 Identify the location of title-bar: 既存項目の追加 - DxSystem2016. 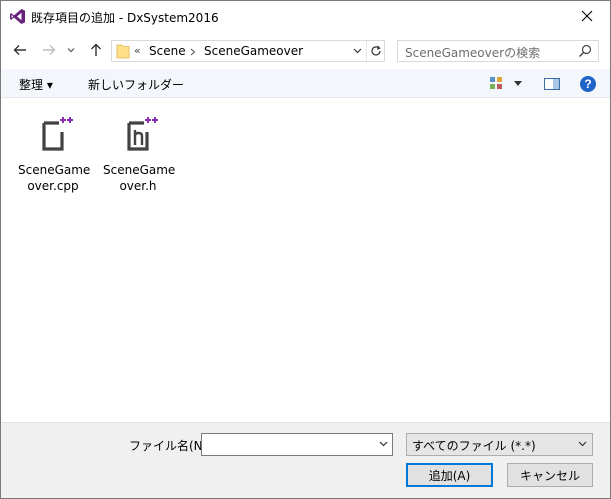
(305, 16).